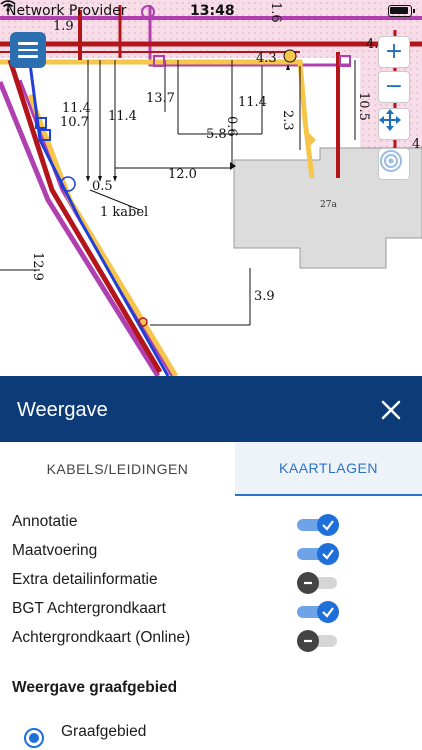  What do you see at coordinates (211, 553) in the screenshot?
I see `layer-row-maatvoering: Maatvoering` at bounding box center [211, 553].